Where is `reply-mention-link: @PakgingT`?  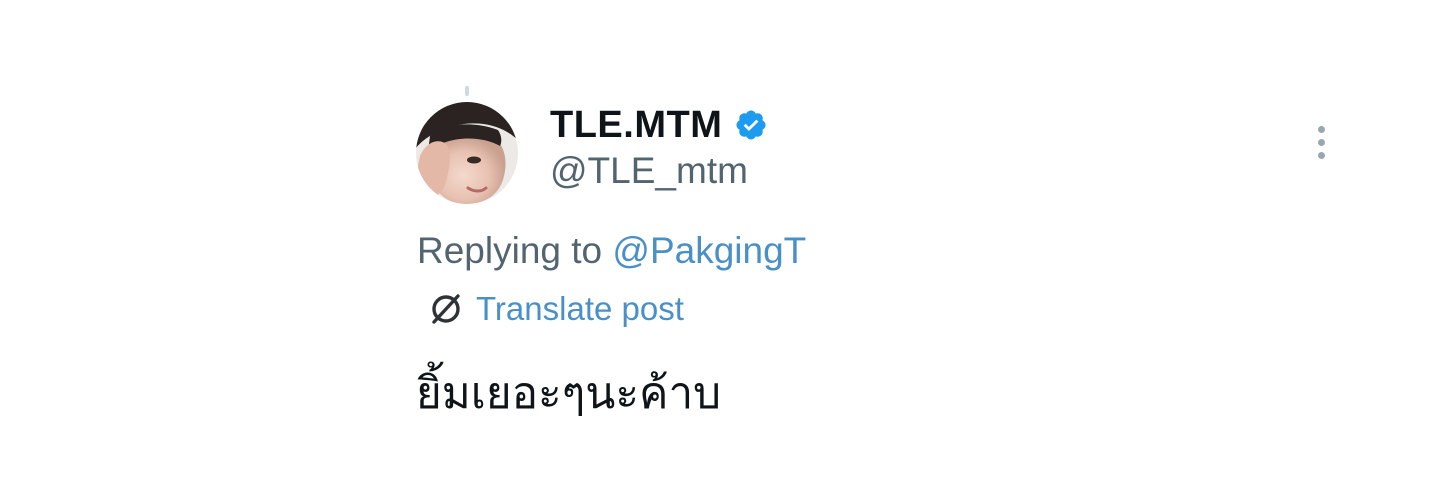
reply-mention-link: @PakgingT is located at coordinates (709, 250).